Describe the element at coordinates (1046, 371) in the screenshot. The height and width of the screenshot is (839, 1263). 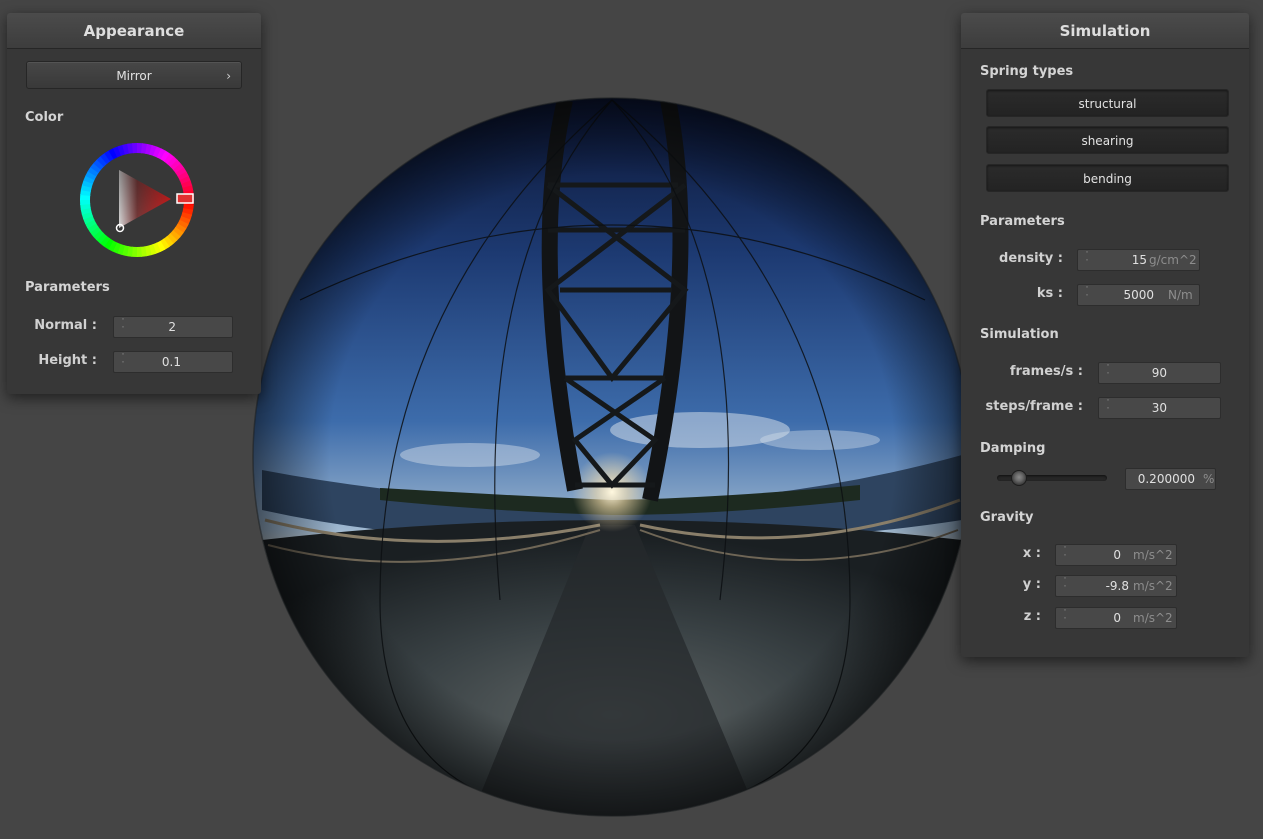
I see `fps-label: frames/s :` at that location.